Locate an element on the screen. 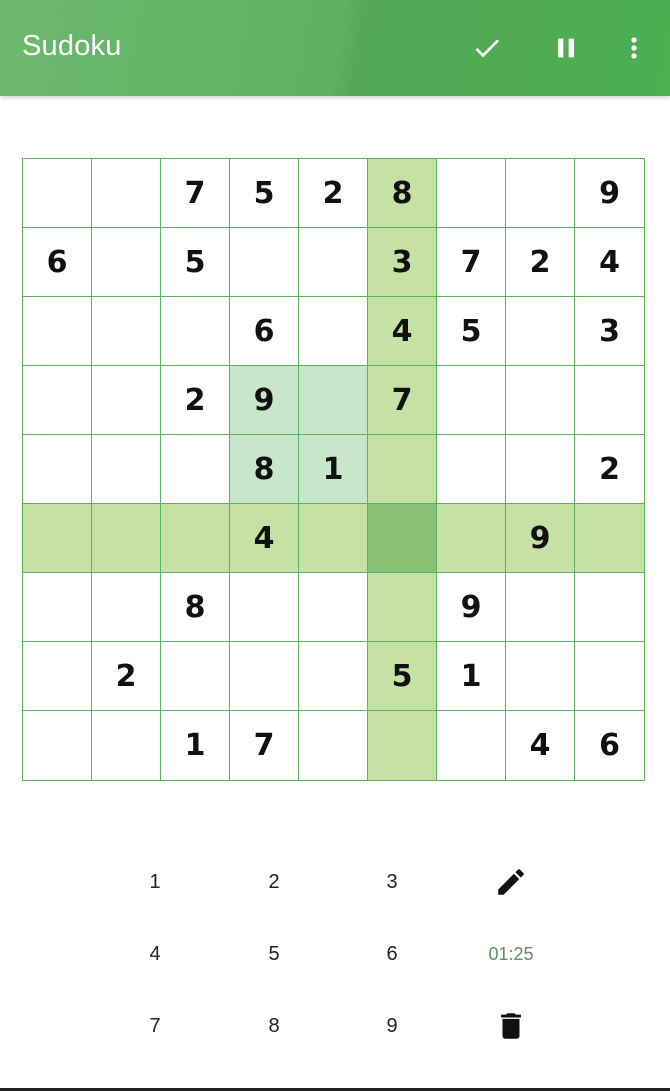 The image size is (670, 1091). cell-r1-c3: 7 is located at coordinates (195, 193).